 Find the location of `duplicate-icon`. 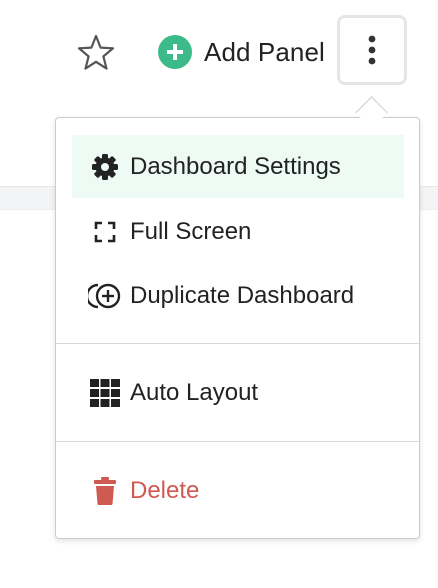

duplicate-icon is located at coordinates (105, 296).